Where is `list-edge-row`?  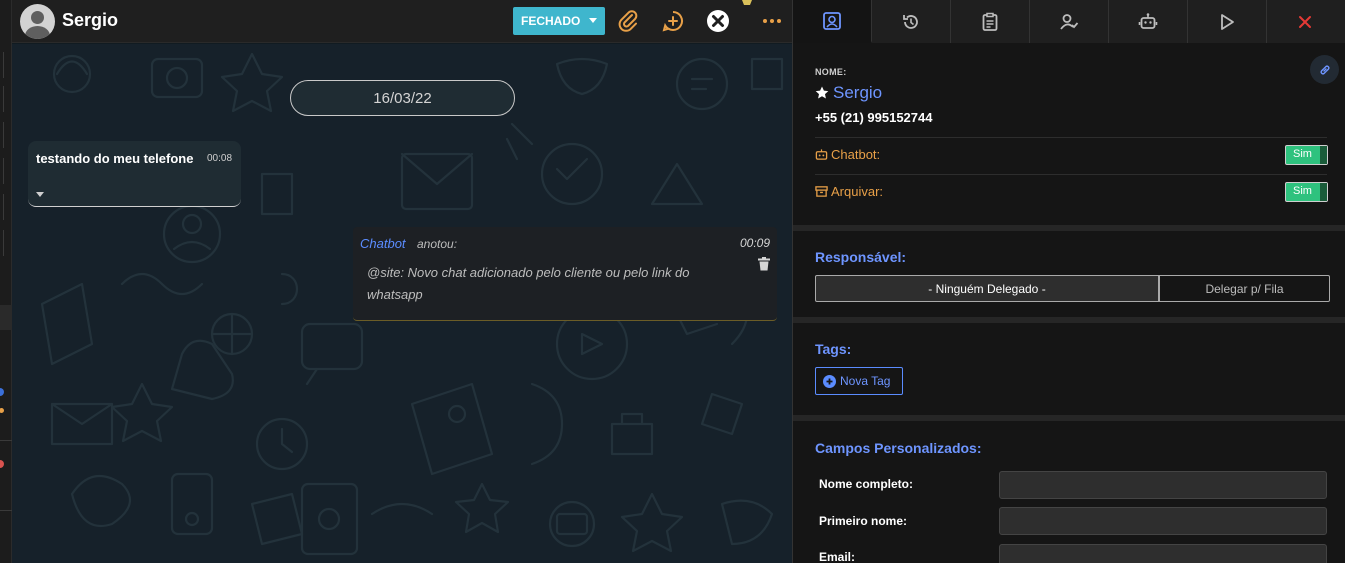 list-edge-row is located at coordinates (6, 317).